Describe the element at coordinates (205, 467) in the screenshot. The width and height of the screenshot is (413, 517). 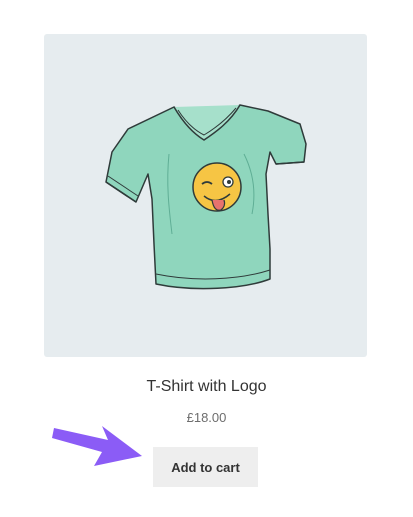
I see `add-to-cart-button: Add to cart` at that location.